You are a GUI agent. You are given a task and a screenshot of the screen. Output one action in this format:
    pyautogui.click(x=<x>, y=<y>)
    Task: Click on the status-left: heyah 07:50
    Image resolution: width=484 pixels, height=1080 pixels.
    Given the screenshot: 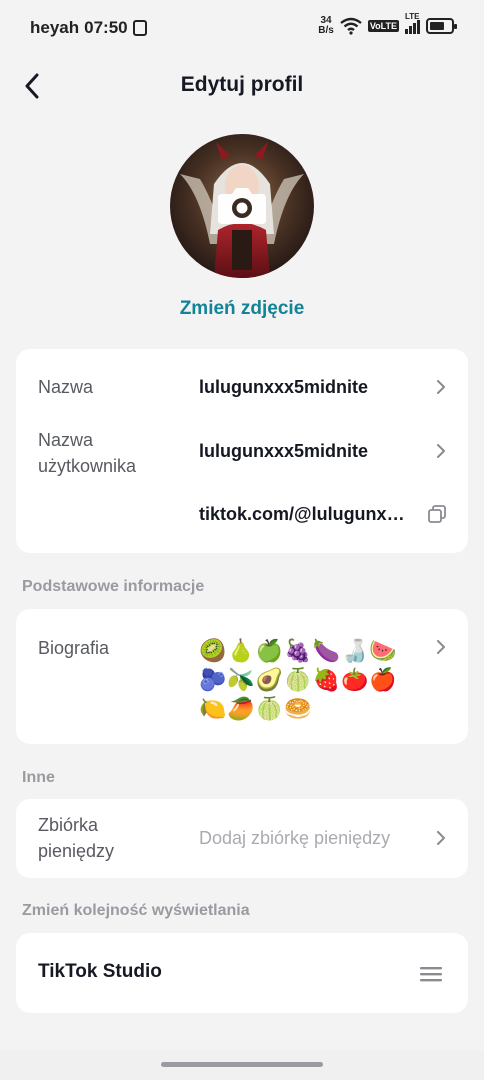 What is the action you would take?
    pyautogui.click(x=88, y=28)
    